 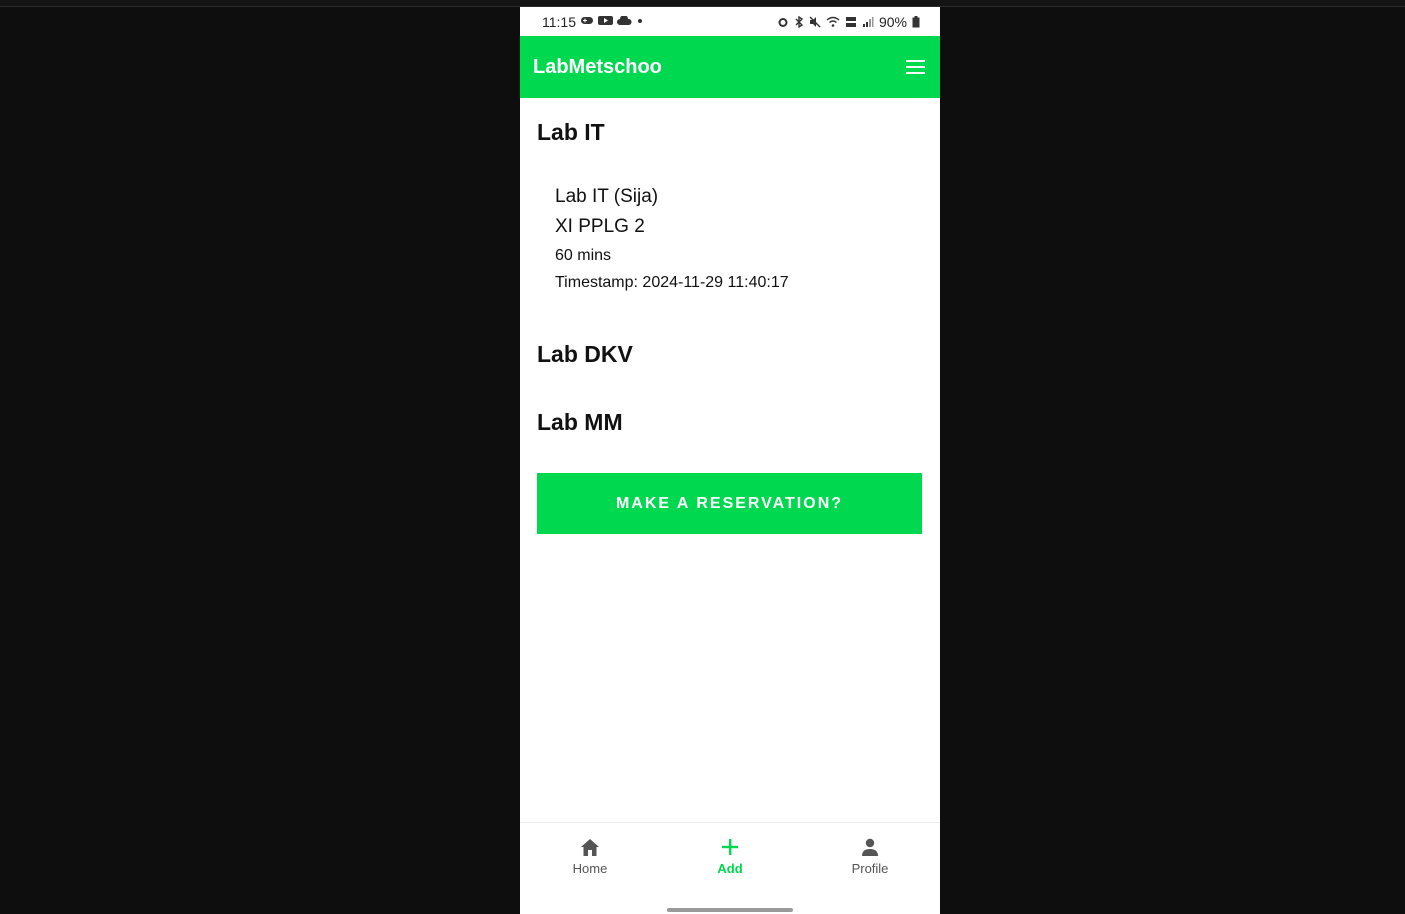 I want to click on reservation-class: XI PPLG 2, so click(x=600, y=226).